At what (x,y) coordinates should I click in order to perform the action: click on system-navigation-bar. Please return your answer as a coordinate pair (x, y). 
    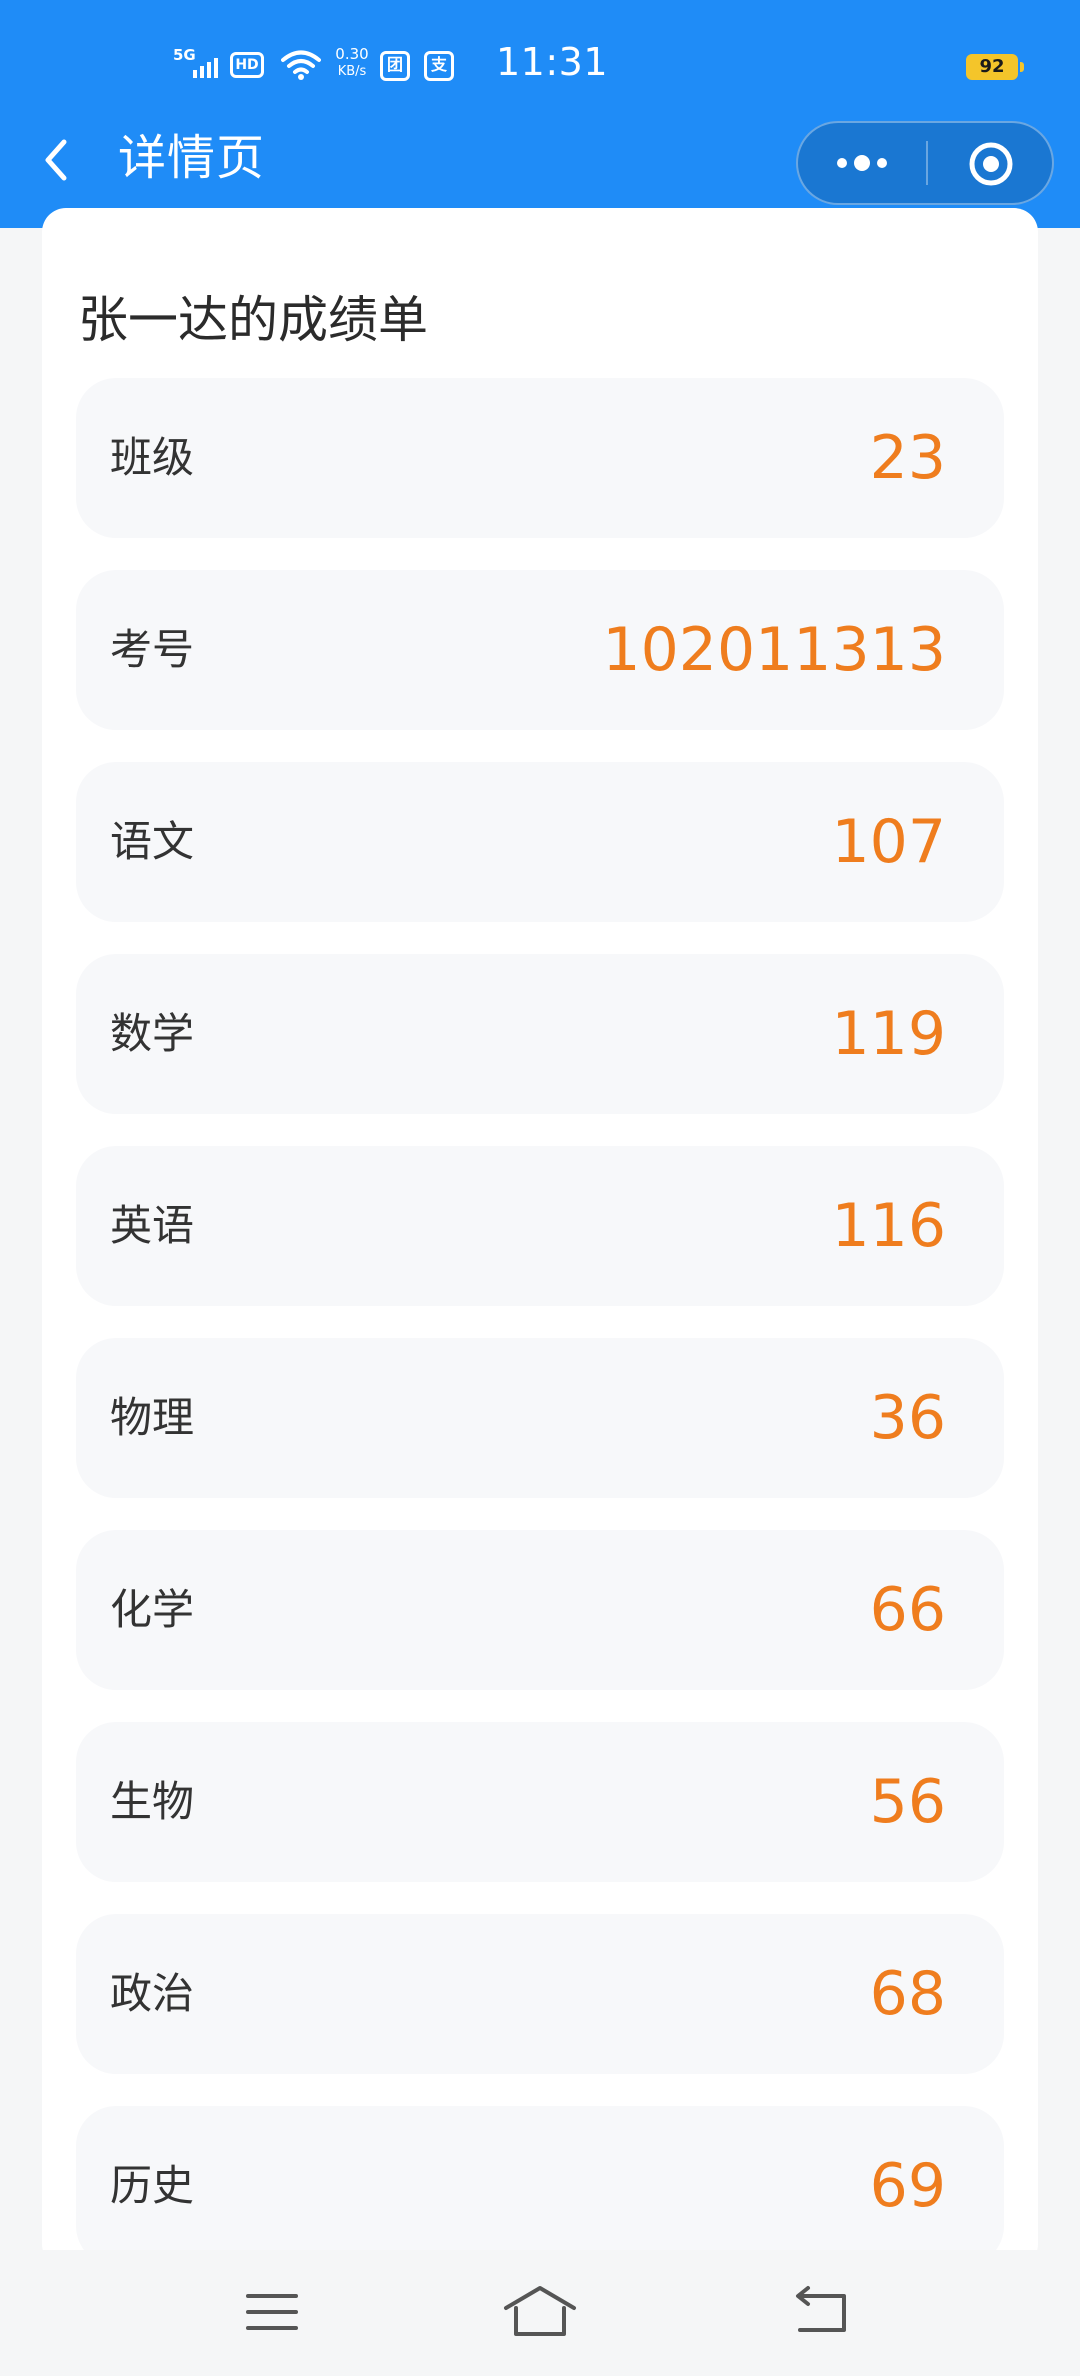
    Looking at the image, I should click on (540, 2313).